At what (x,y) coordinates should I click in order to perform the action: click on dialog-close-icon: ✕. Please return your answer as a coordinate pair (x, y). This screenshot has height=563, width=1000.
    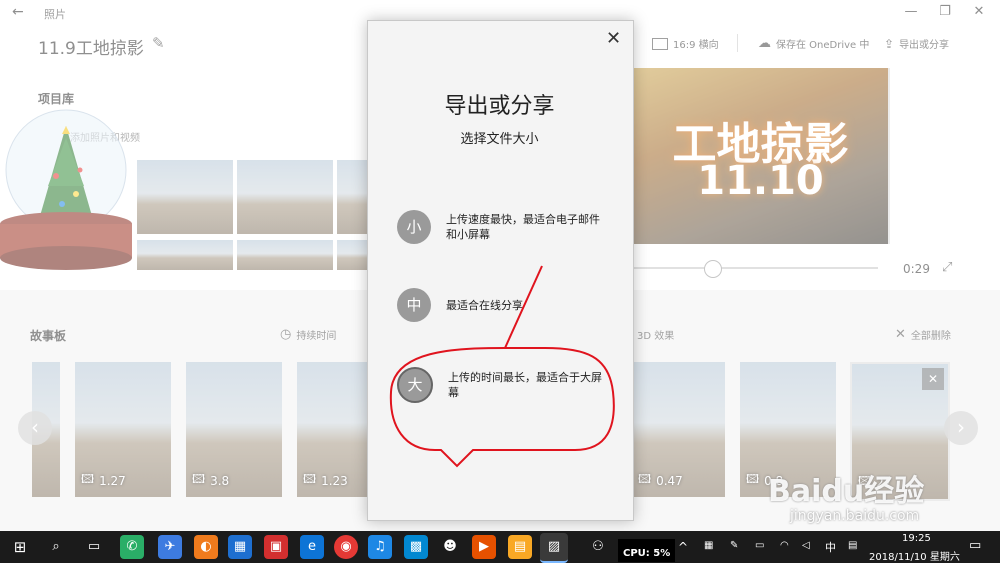
    Looking at the image, I should click on (613, 38).